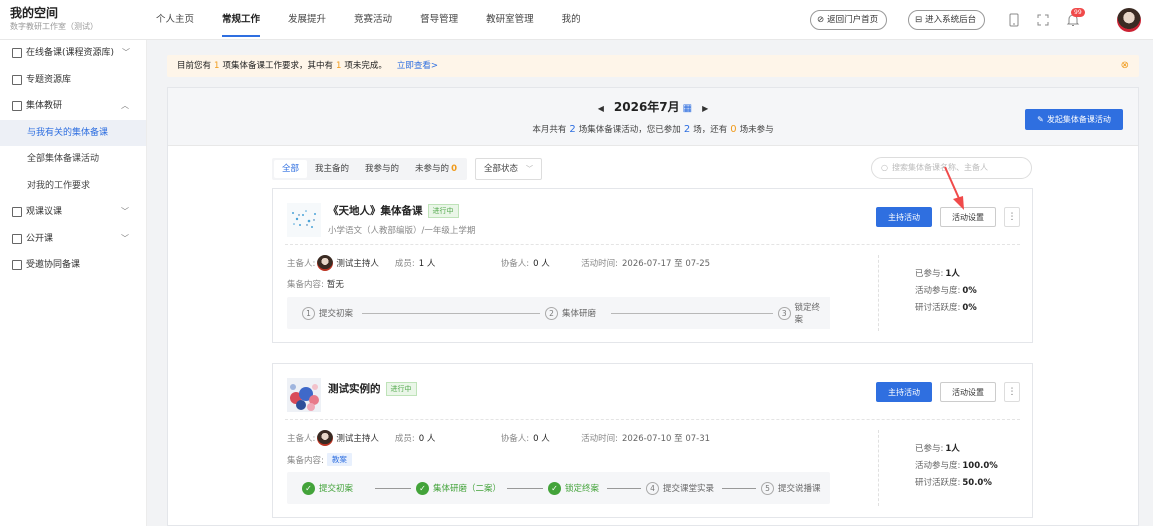 The height and width of the screenshot is (526, 1153). Describe the element at coordinates (339, 459) in the screenshot. I see `content-tag: 教案` at that location.